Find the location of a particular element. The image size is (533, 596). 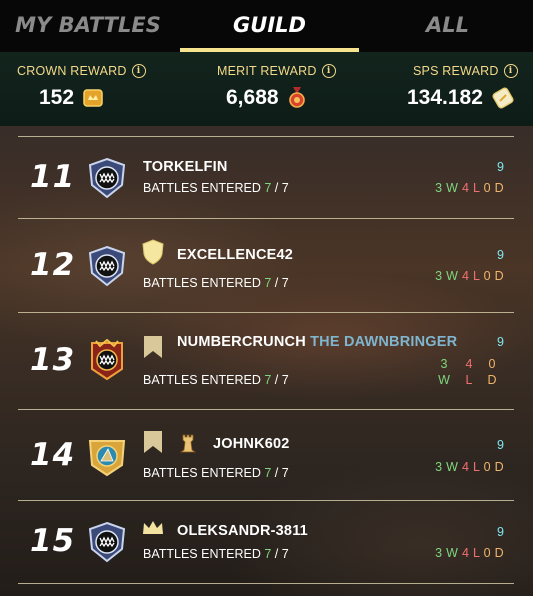

merit-reward-value: 6,688 is located at coordinates (252, 97).